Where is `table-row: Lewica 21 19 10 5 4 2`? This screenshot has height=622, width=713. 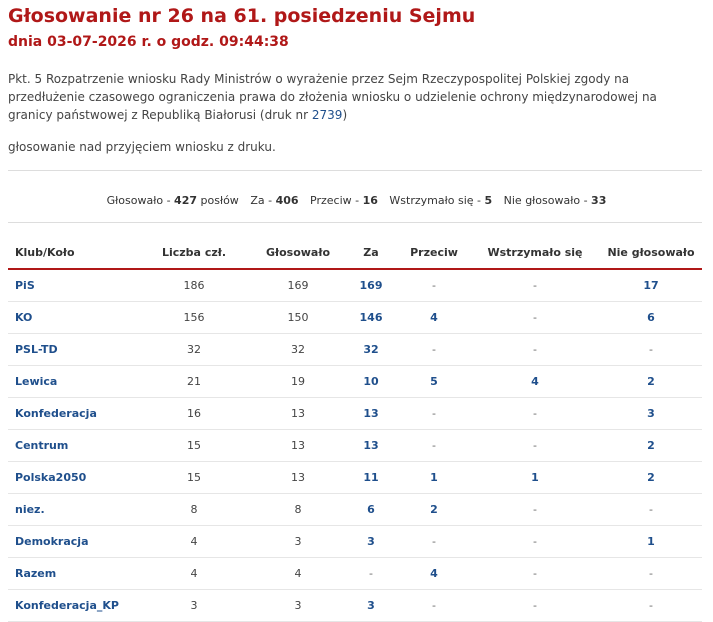
table-row: Lewica 21 19 10 5 4 2 is located at coordinates (355, 381).